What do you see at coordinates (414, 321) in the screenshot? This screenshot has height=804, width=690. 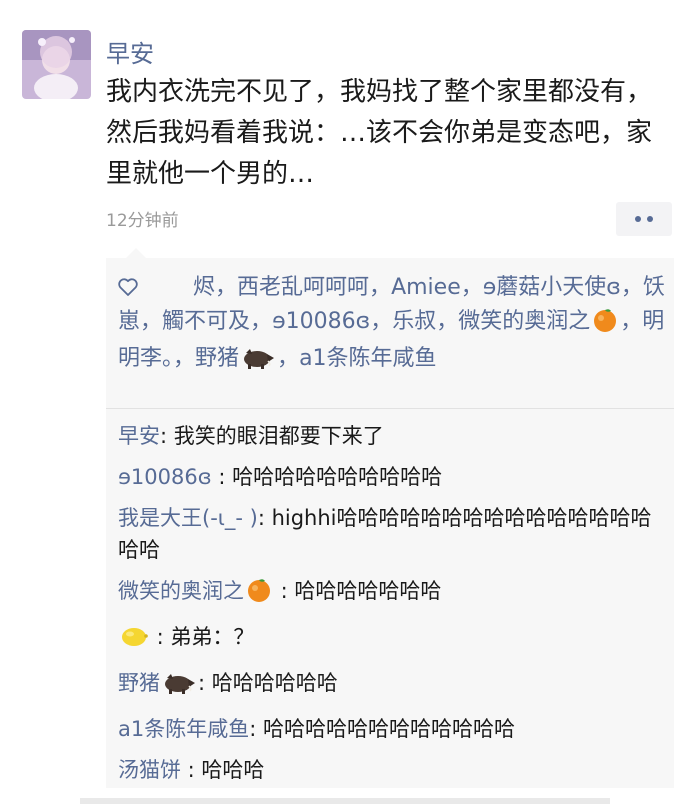 I see `like-name: 乐叔` at bounding box center [414, 321].